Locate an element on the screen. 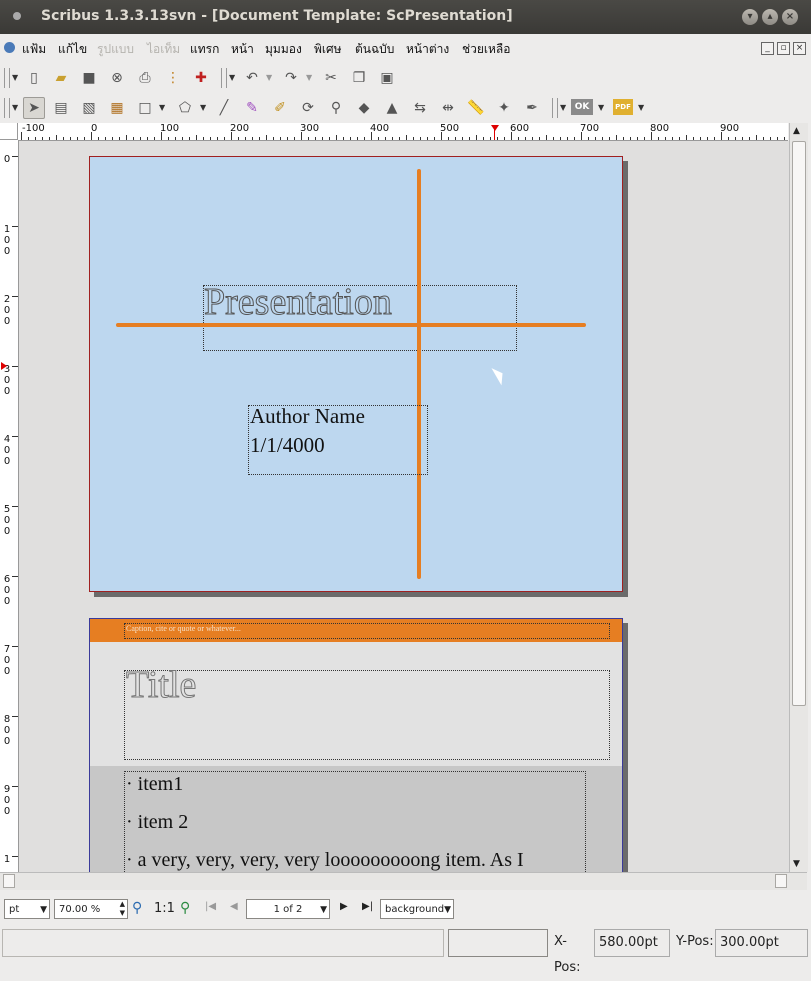  shape-icon: □ is located at coordinates (145, 108).